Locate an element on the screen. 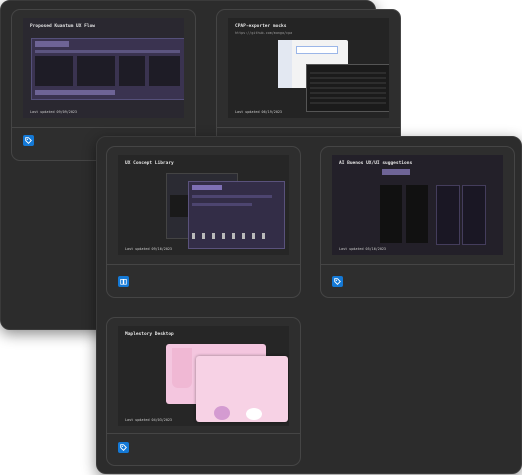 This screenshot has height=475, width=522. thumbnail-title: Maplestory Desktop is located at coordinates (149, 334).